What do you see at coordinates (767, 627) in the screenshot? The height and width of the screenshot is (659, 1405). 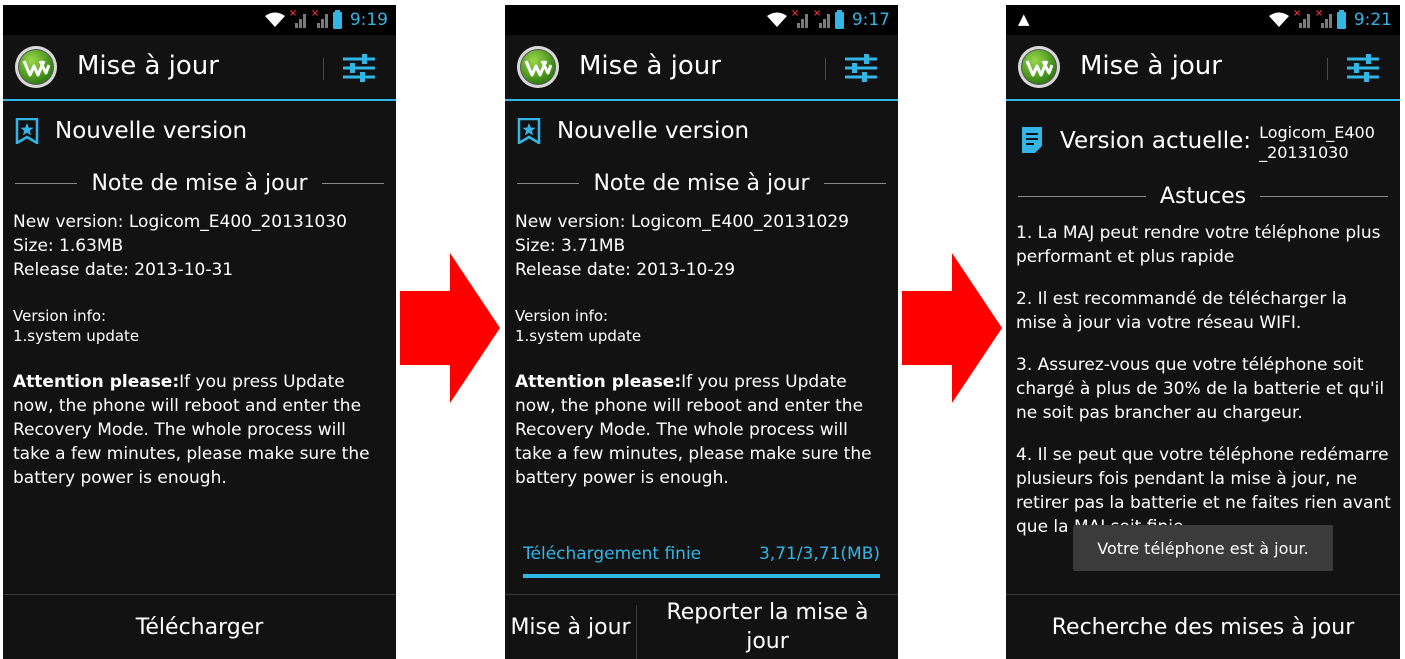 I see `postpone-update-button: Reporter la mise à jour` at bounding box center [767, 627].